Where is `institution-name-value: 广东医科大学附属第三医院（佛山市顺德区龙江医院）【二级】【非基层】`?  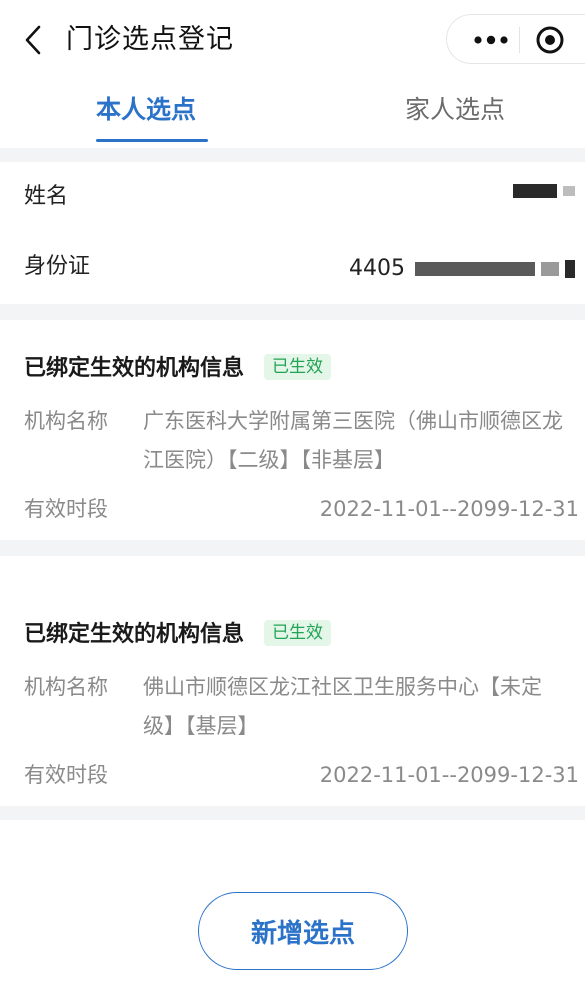 institution-name-value: 广东医科大学附属第三医院（佛山市顺德区龙江医院）【二级】【非基层】 is located at coordinates (353, 440).